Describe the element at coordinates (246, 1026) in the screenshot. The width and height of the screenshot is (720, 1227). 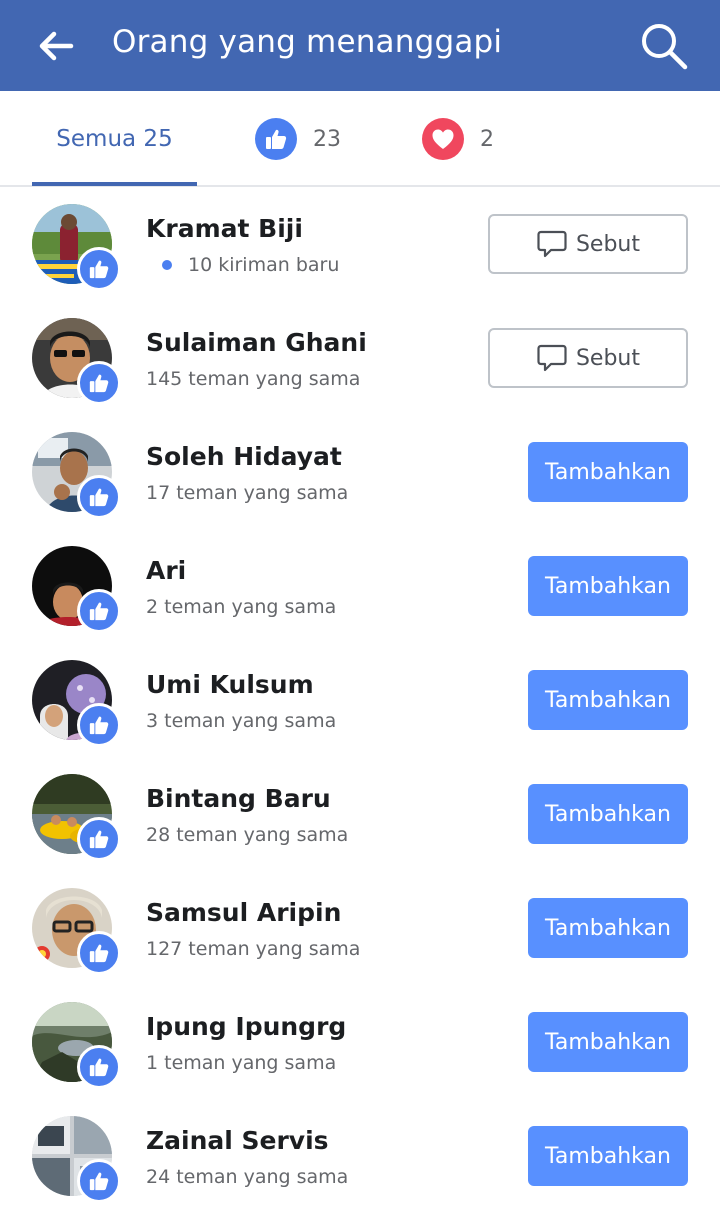
I see `person-name: Ipung Ipungrg` at that location.